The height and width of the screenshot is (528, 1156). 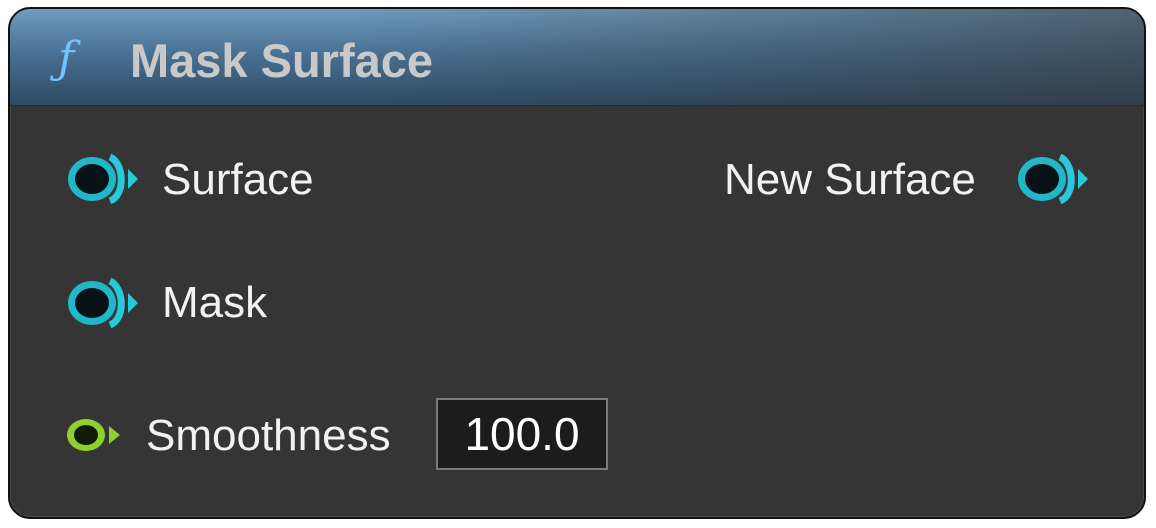 What do you see at coordinates (94, 435) in the screenshot?
I see `smoothness-input-pin-icon` at bounding box center [94, 435].